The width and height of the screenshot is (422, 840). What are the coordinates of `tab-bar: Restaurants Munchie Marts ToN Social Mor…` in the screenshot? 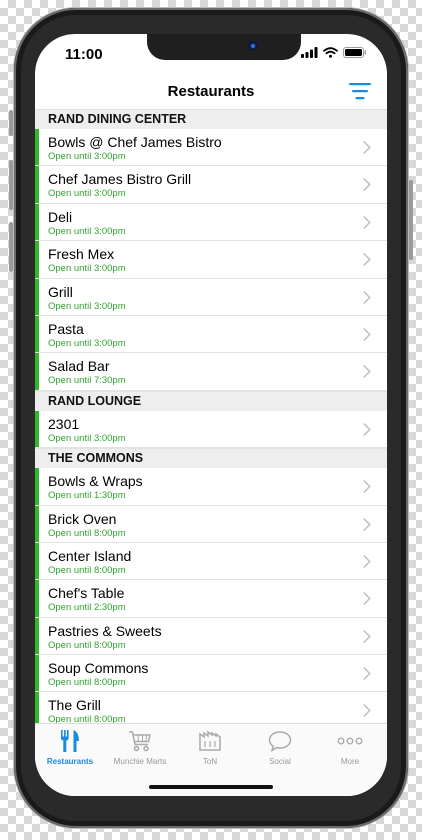 It's located at (211, 759).